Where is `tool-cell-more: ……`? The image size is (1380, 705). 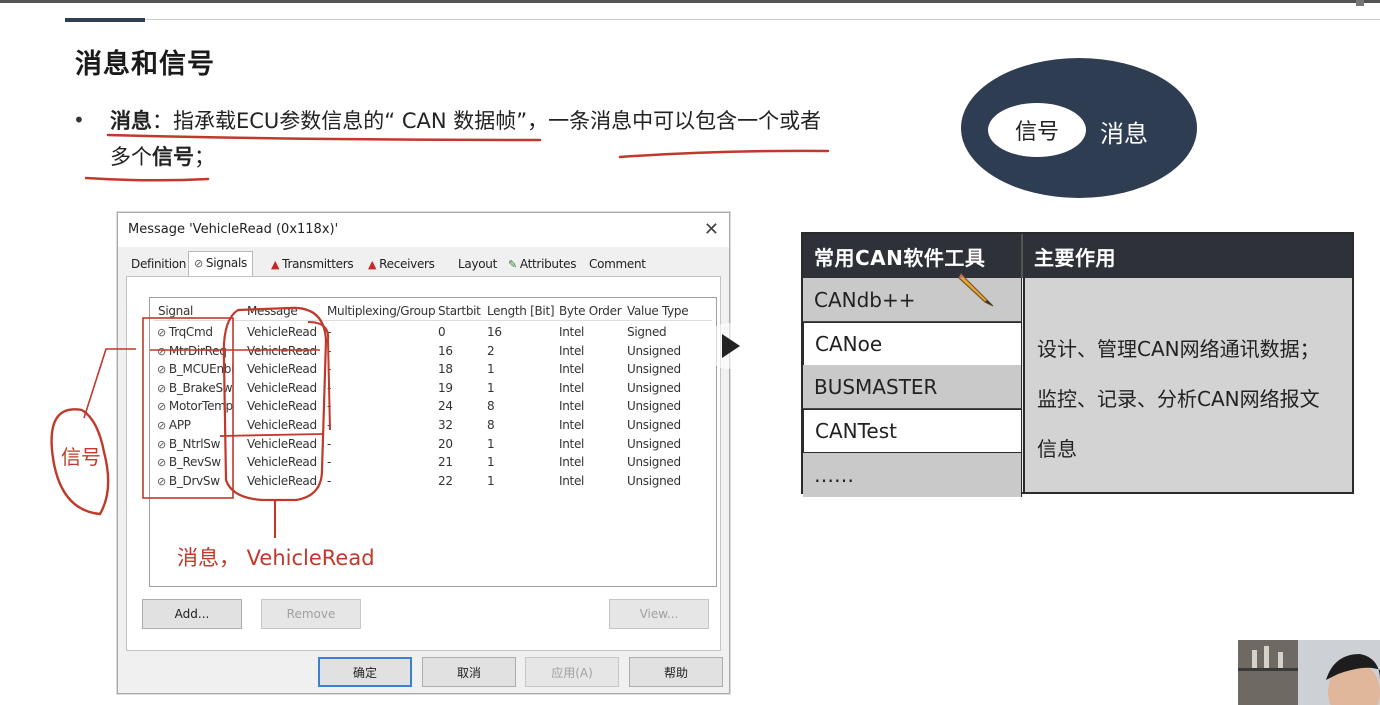
tool-cell-more: …… is located at coordinates (912, 475).